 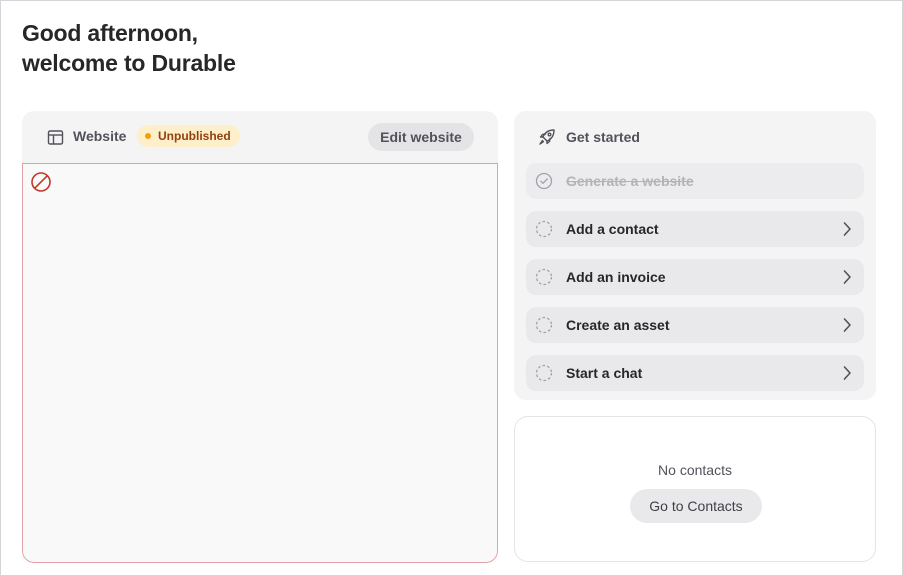 I want to click on contacts-card: No contacts Go to Contacts, so click(x=695, y=489).